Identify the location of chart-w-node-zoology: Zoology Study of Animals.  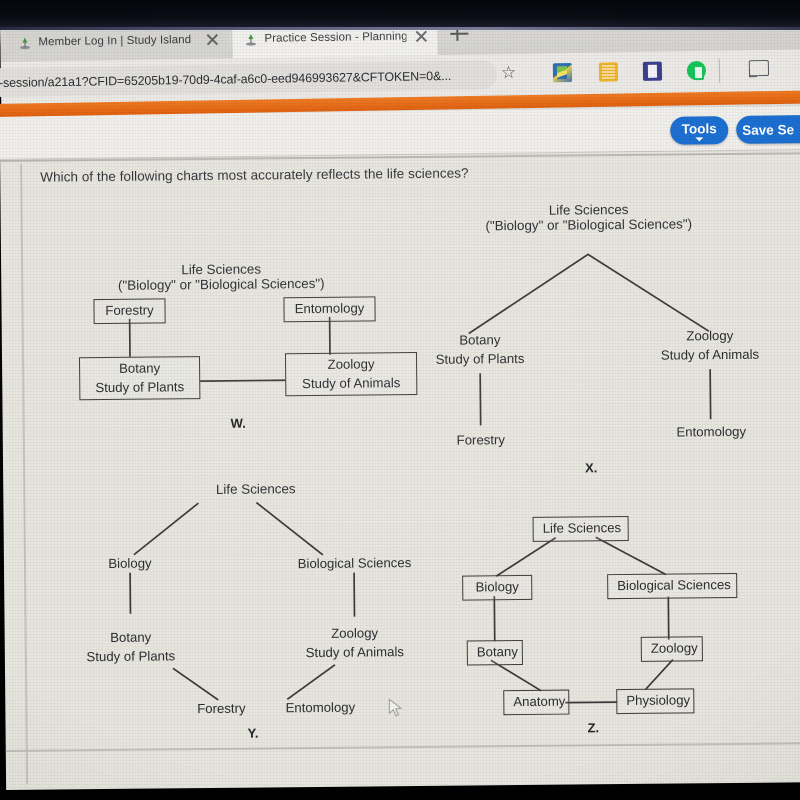
(351, 374).